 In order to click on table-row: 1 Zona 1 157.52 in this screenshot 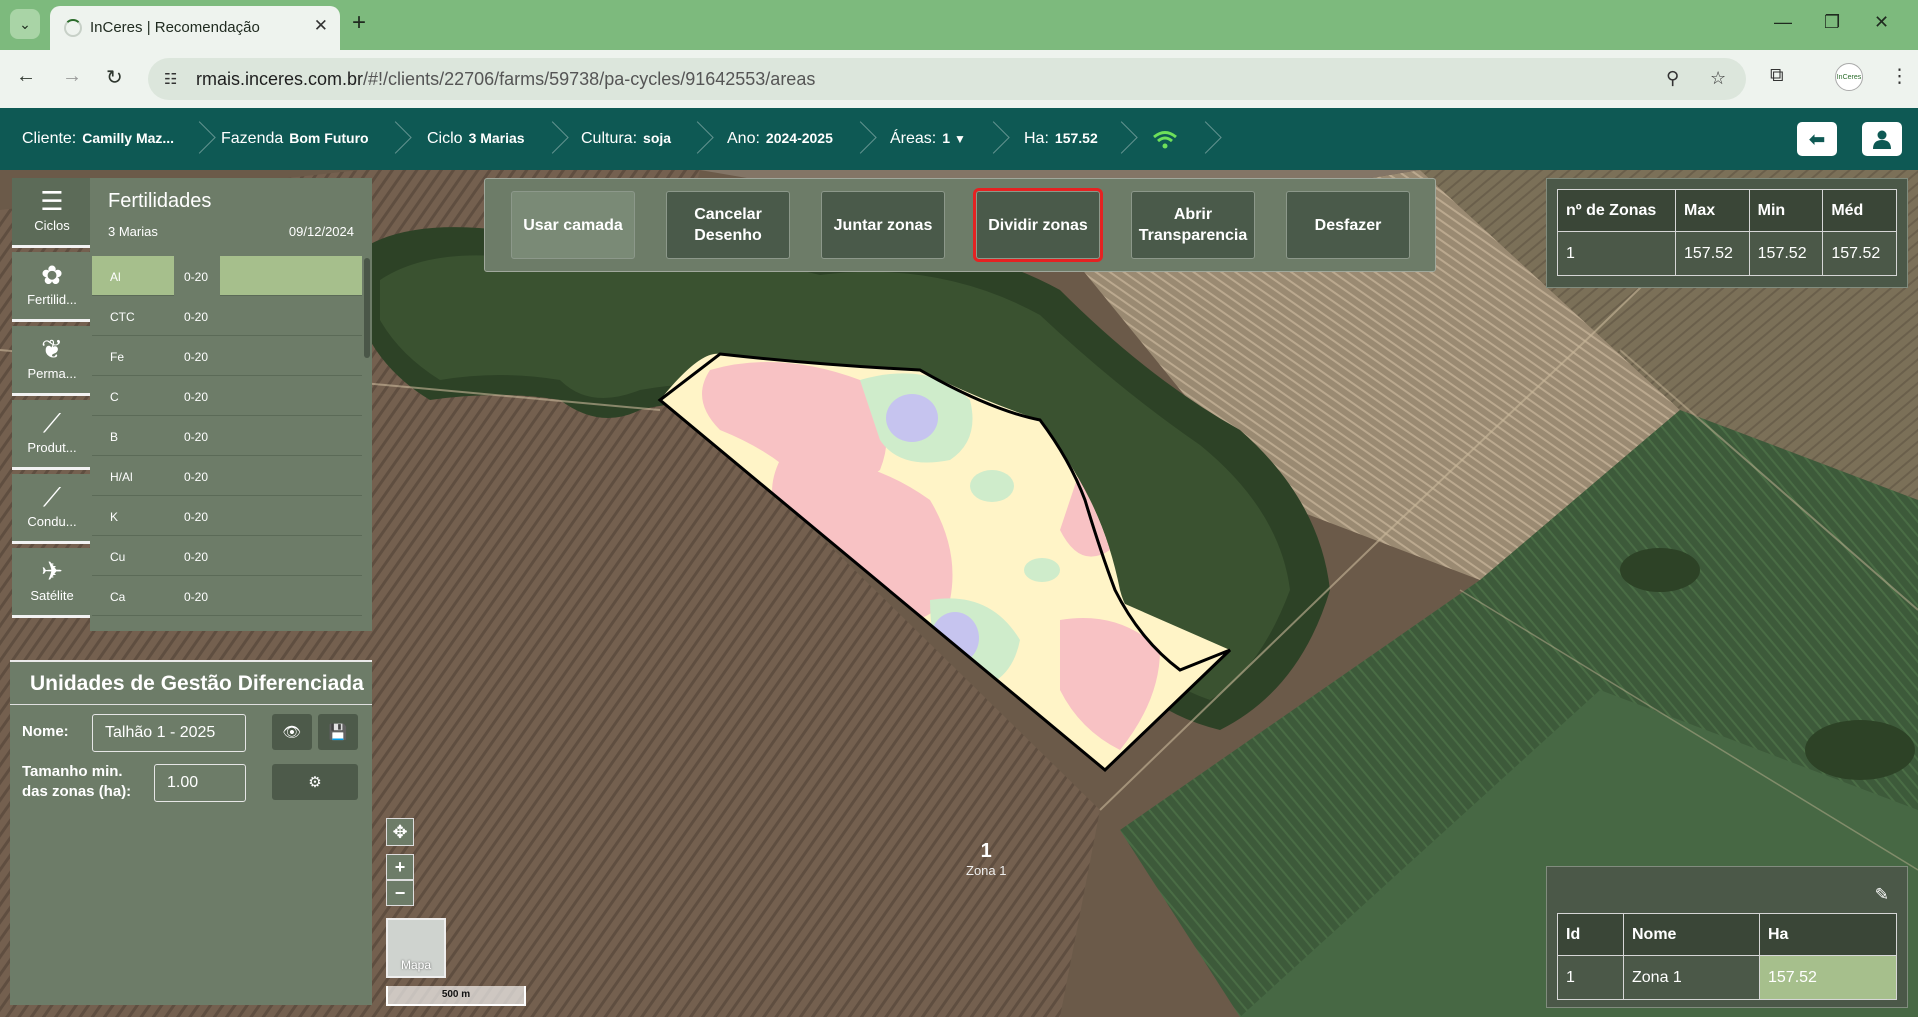, I will do `click(1727, 977)`.